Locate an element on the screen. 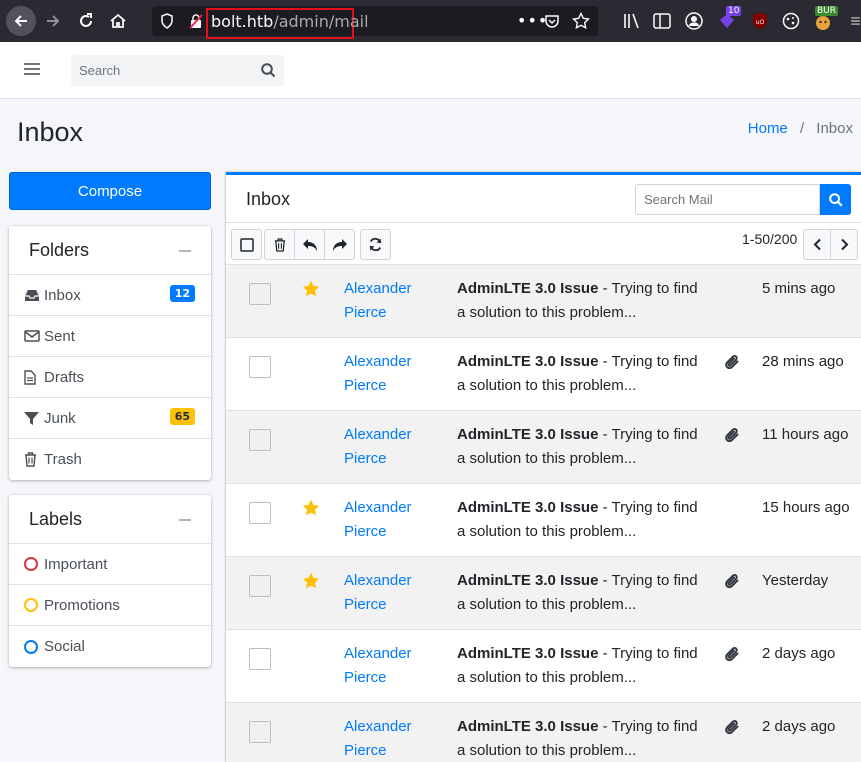 Image resolution: width=861 pixels, height=762 pixels. folder-inbox: Inbox 12 is located at coordinates (110, 295).